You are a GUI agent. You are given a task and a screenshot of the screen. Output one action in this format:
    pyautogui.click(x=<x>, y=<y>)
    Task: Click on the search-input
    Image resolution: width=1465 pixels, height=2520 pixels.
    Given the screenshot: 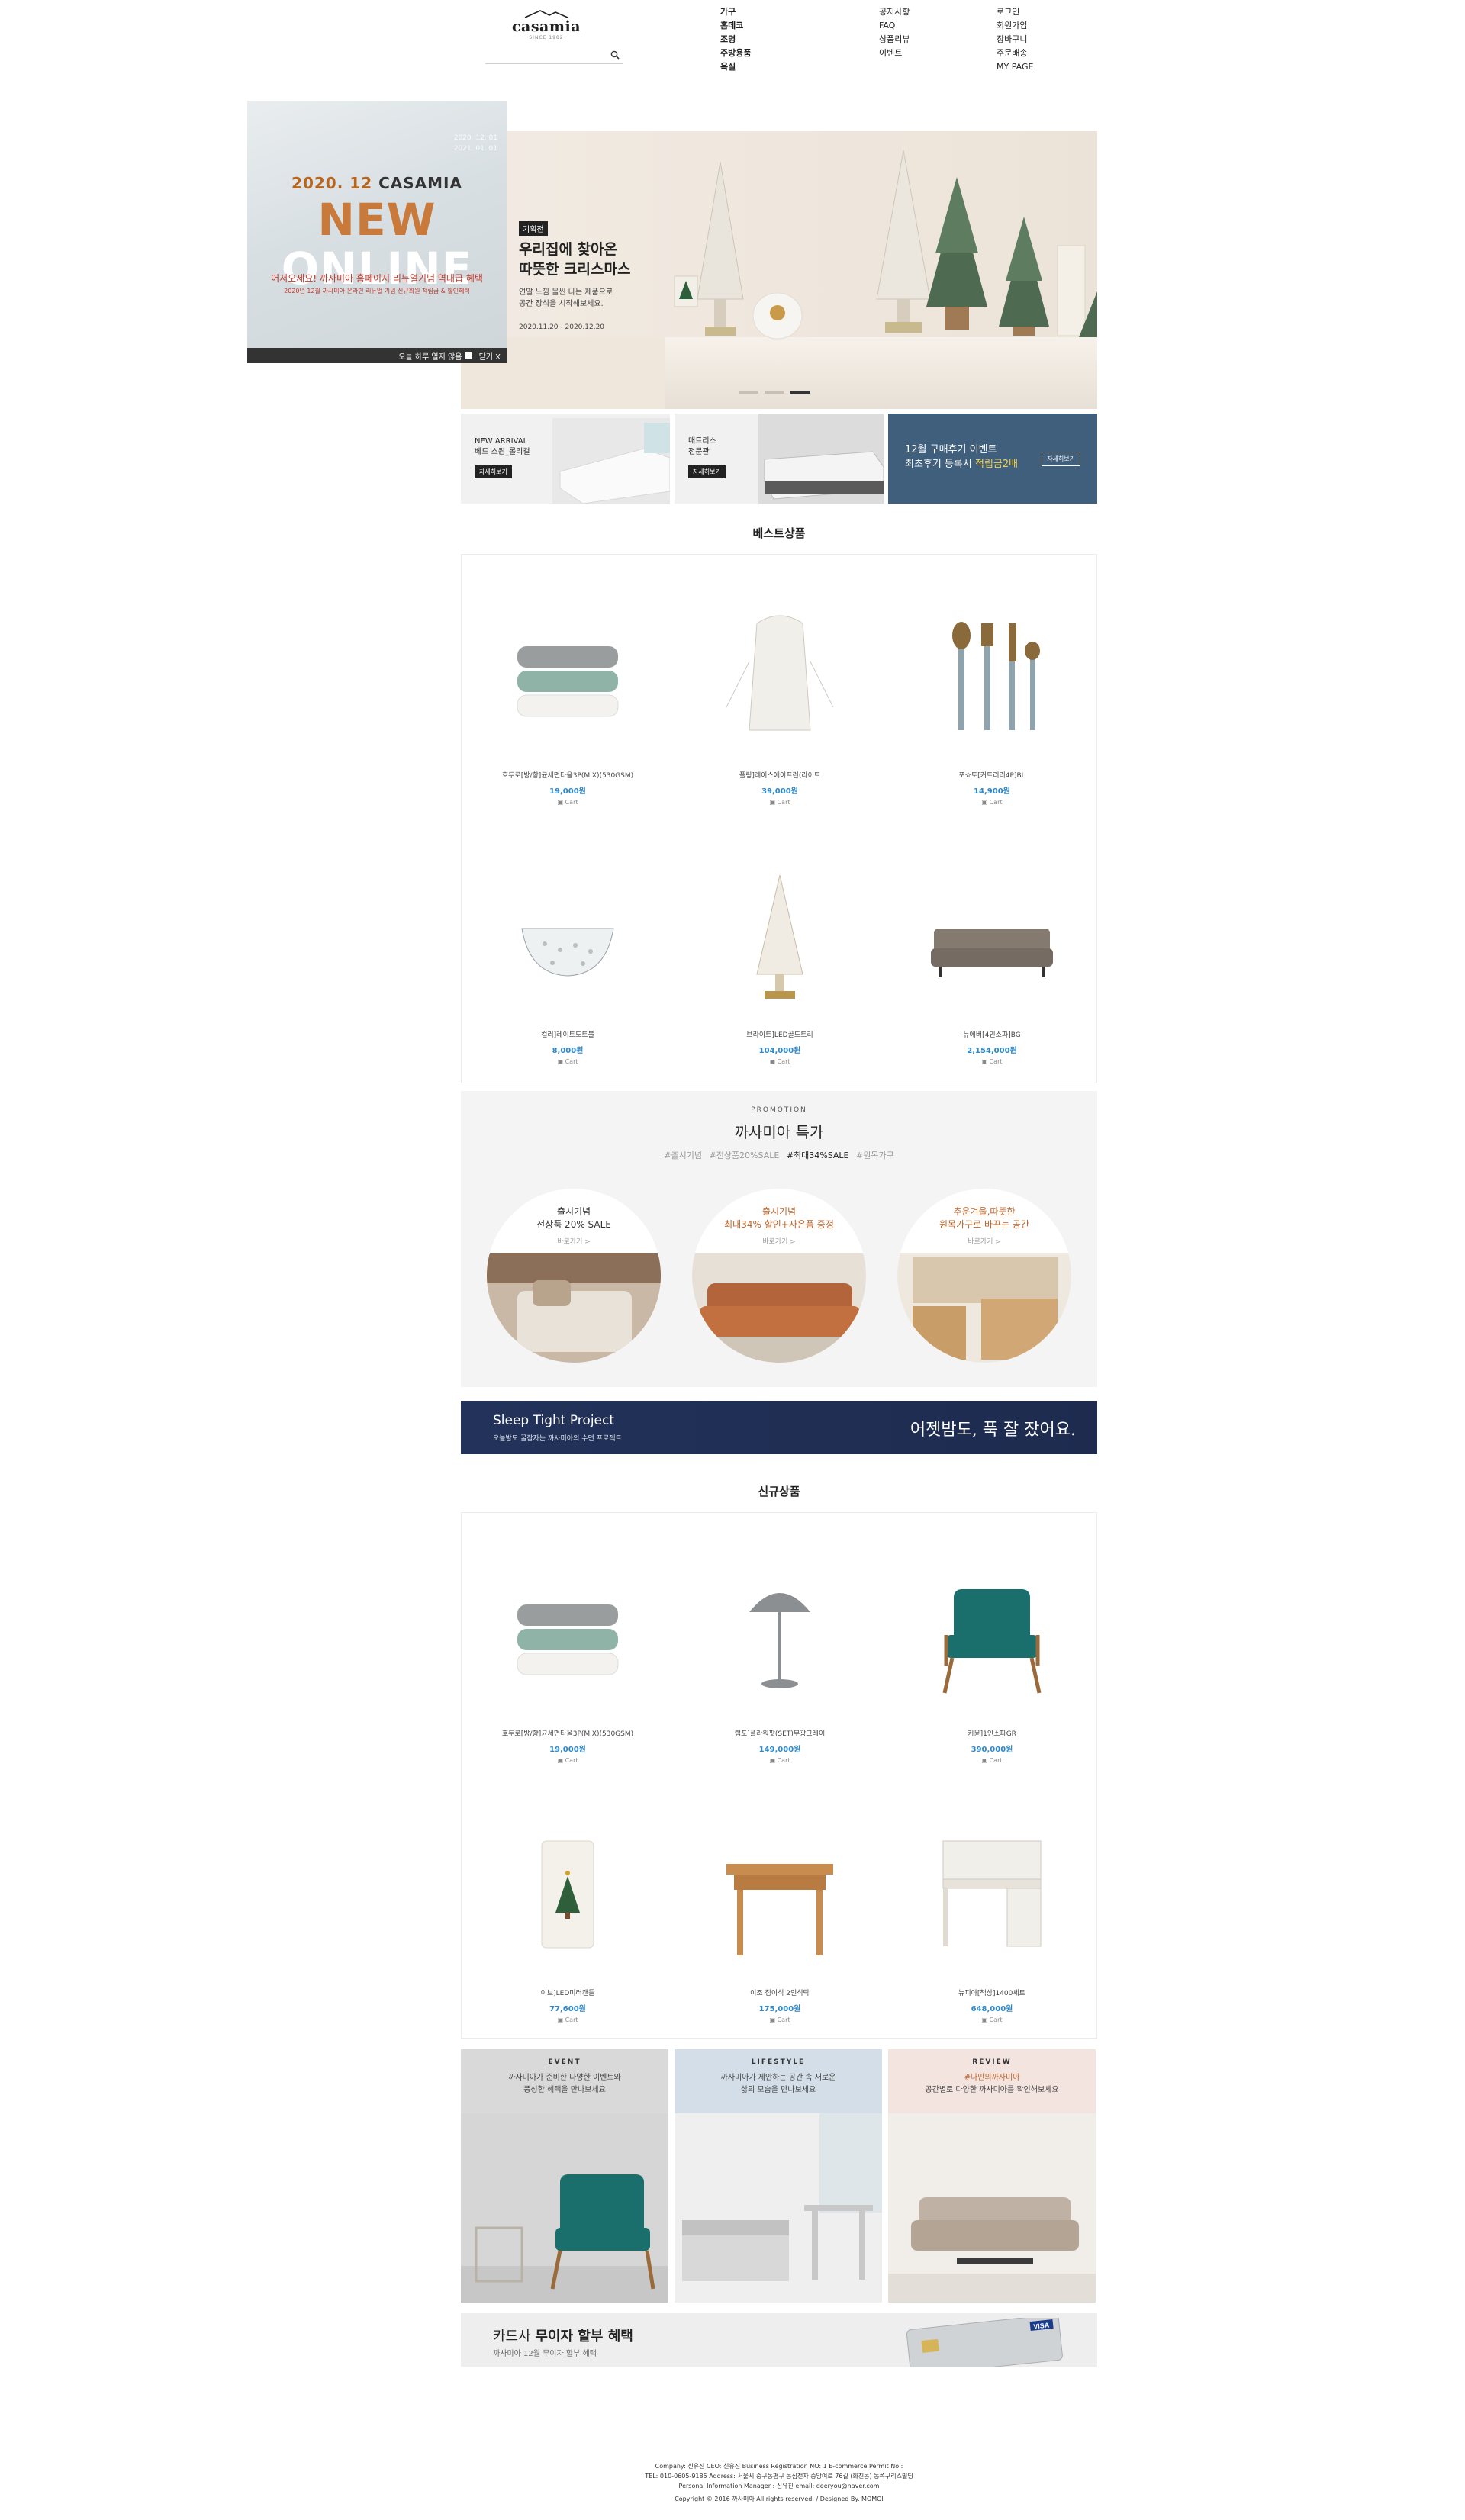 What is the action you would take?
    pyautogui.click(x=554, y=56)
    